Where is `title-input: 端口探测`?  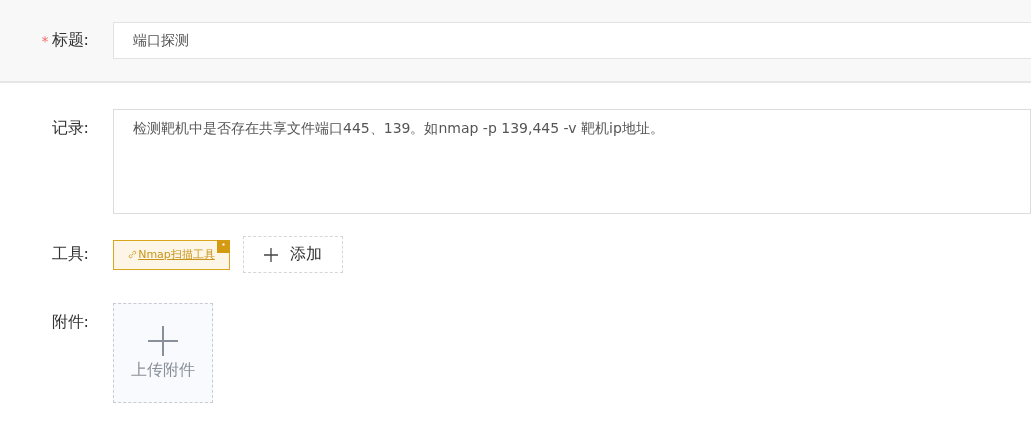 title-input: 端口探测 is located at coordinates (572, 40).